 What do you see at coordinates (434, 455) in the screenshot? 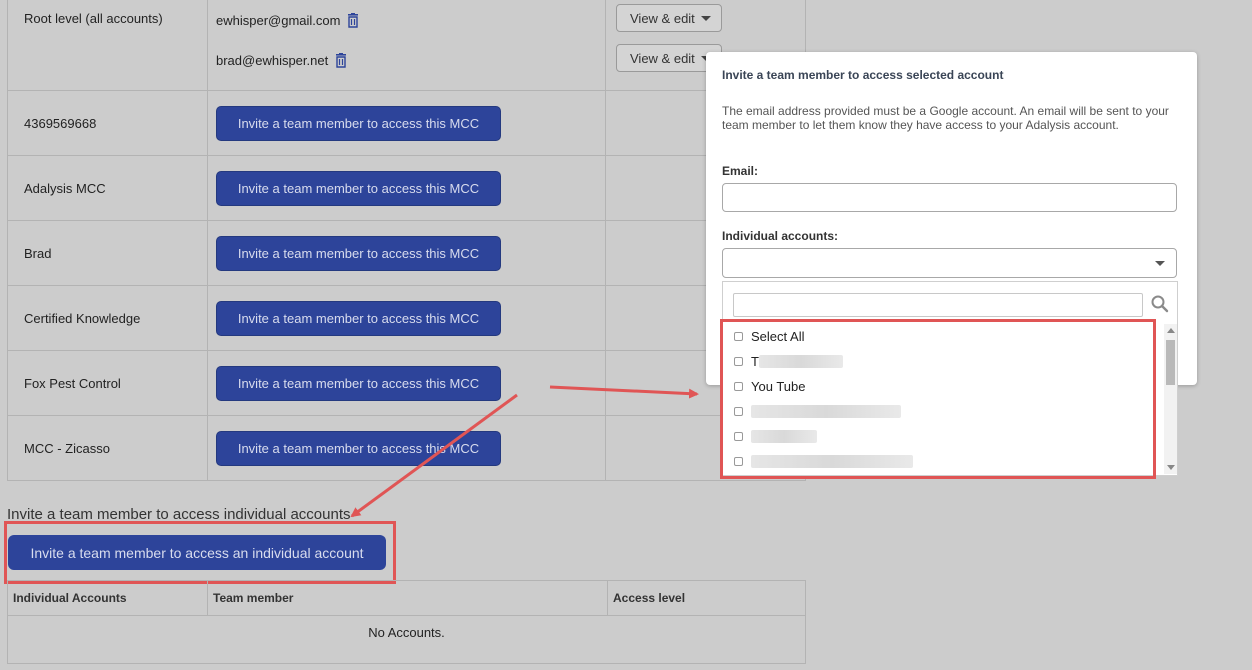
I see `arrow-to-individual-button` at bounding box center [434, 455].